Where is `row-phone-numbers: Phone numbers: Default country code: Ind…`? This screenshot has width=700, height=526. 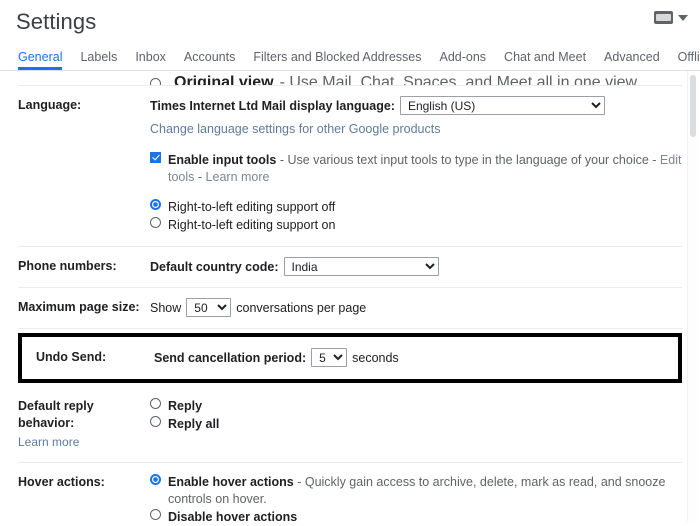 row-phone-numbers: Phone numbers: Default country code: Ind… is located at coordinates (350, 267).